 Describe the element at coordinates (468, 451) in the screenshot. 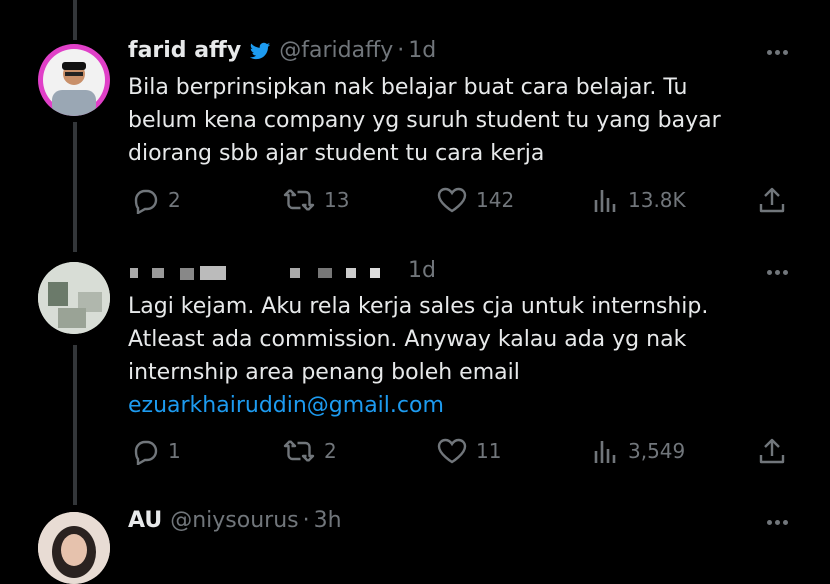

I see `like-button: 11` at that location.